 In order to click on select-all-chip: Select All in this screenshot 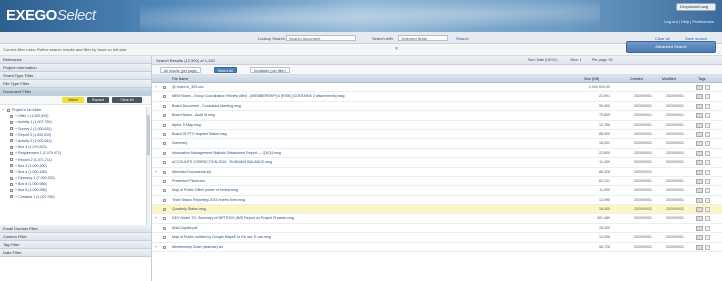, I will do `click(225, 70)`.